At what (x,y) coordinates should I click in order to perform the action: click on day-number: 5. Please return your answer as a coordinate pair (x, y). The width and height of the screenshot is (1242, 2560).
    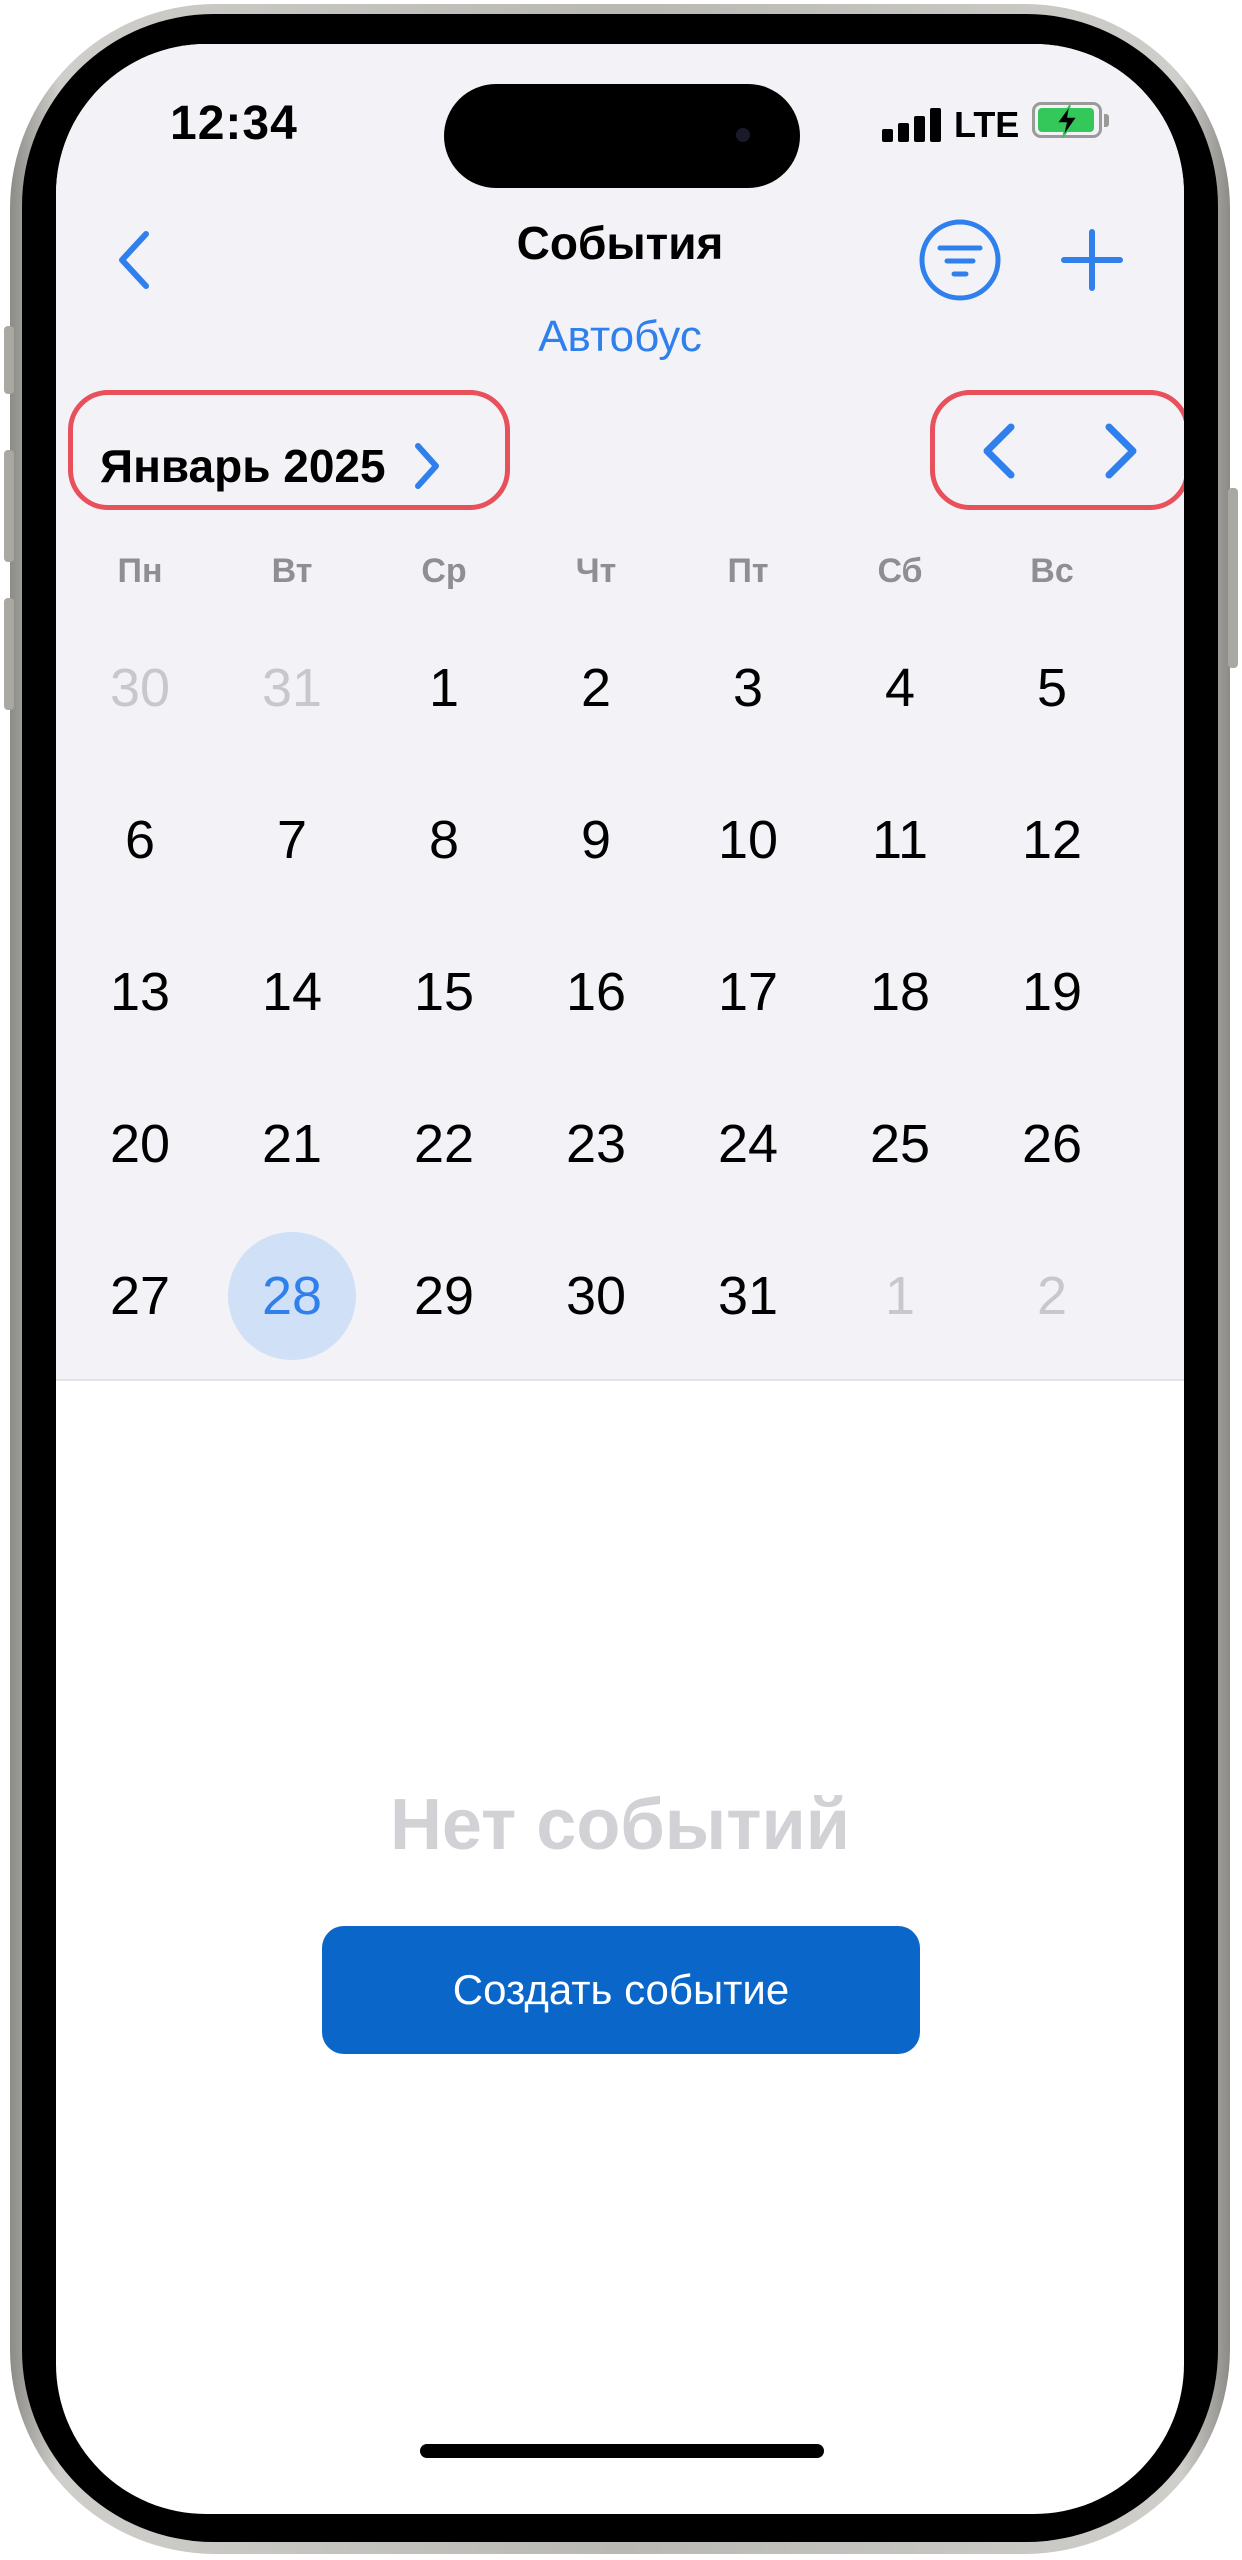
    Looking at the image, I should click on (1052, 688).